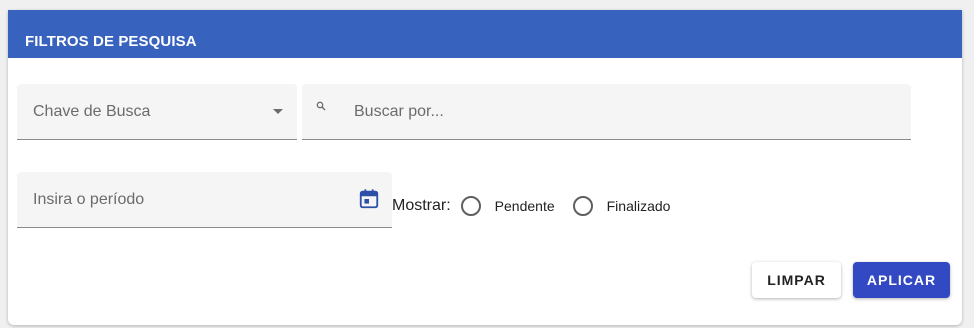  Describe the element at coordinates (278, 111) in the screenshot. I see `dropdown-caret-icon` at that location.